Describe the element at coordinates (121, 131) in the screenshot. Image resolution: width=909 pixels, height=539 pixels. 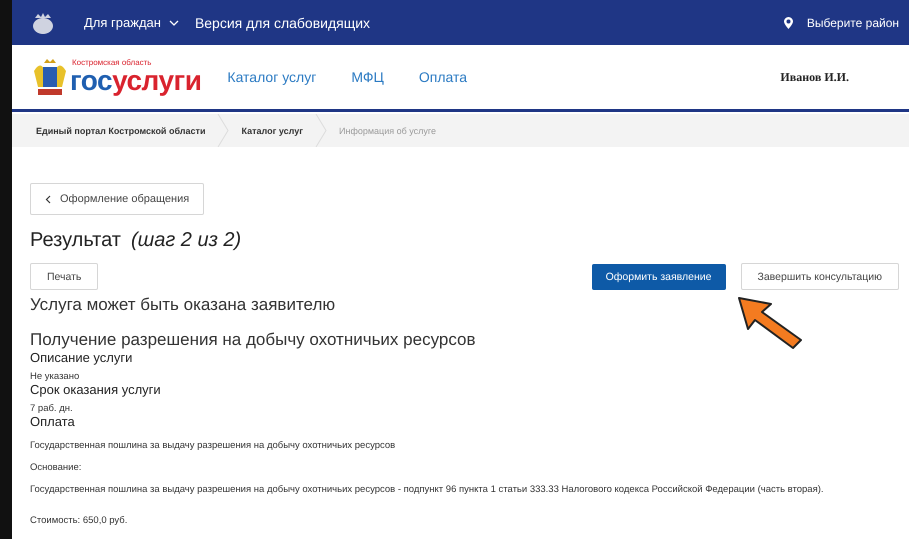
I see `breadcrumb-link: Единый портал Костромской области` at that location.